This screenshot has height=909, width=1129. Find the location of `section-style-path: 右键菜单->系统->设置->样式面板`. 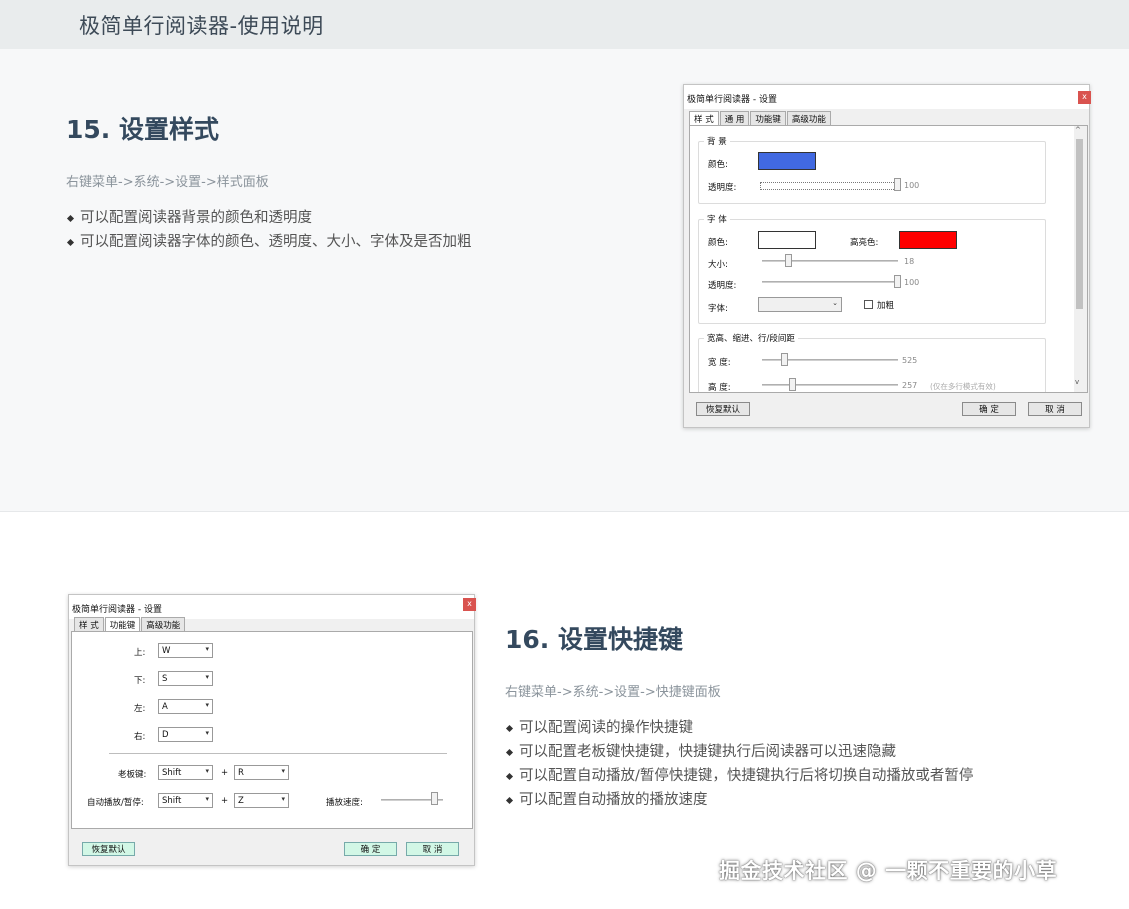

section-style-path: 右键菜单->系统->设置->样式面板 is located at coordinates (167, 182).